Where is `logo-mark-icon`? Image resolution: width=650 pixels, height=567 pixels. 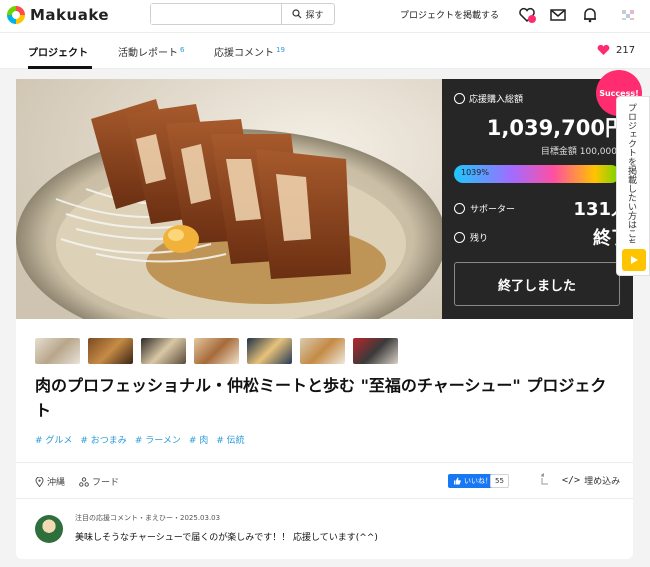 logo-mark-icon is located at coordinates (16, 15).